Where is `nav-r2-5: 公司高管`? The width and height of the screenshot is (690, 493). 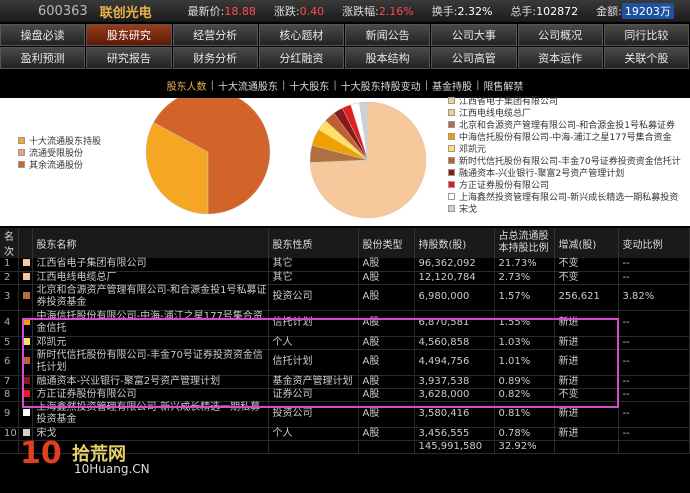 nav-r2-5: 公司高管 is located at coordinates (474, 58).